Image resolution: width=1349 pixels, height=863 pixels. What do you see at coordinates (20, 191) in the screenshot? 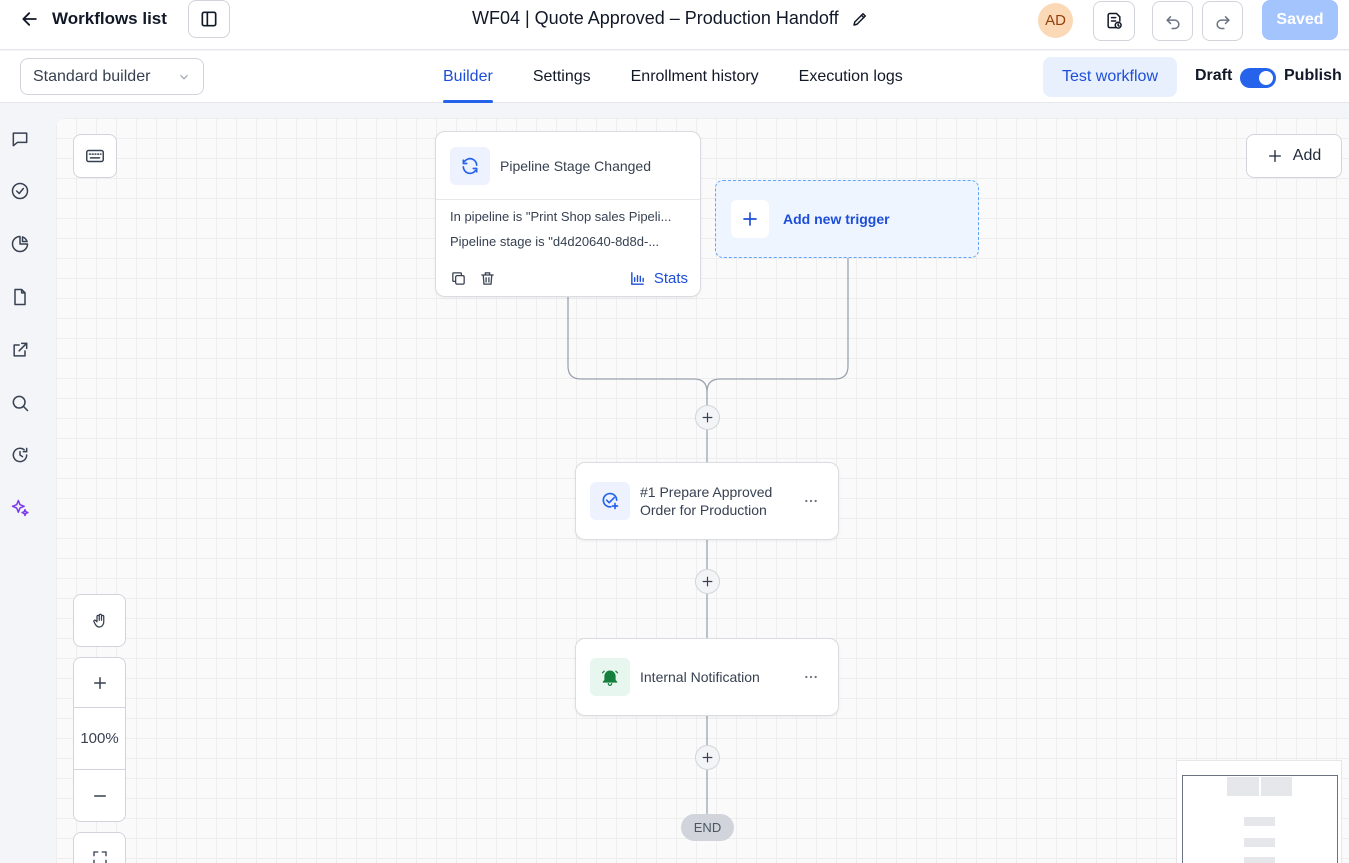
I see `check-circle-icon` at bounding box center [20, 191].